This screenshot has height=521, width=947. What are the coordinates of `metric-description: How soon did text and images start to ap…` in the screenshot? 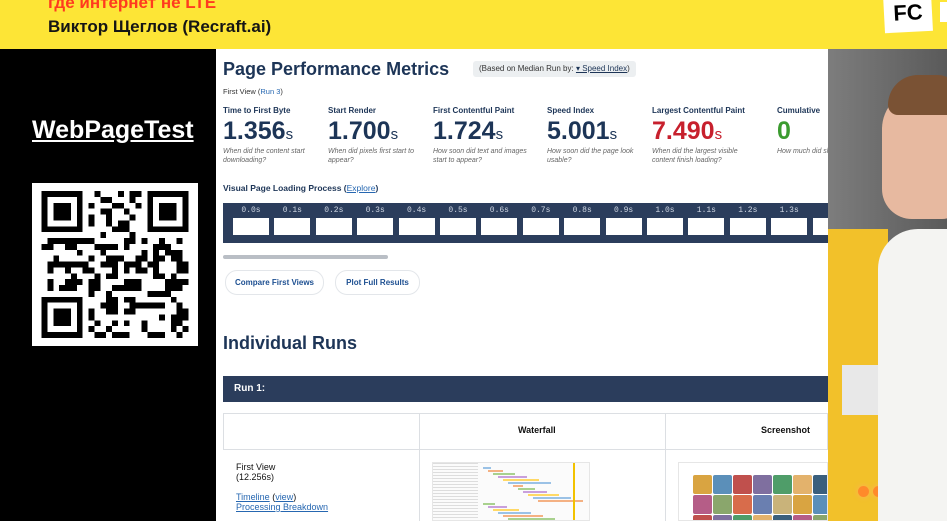 It's located at (480, 156).